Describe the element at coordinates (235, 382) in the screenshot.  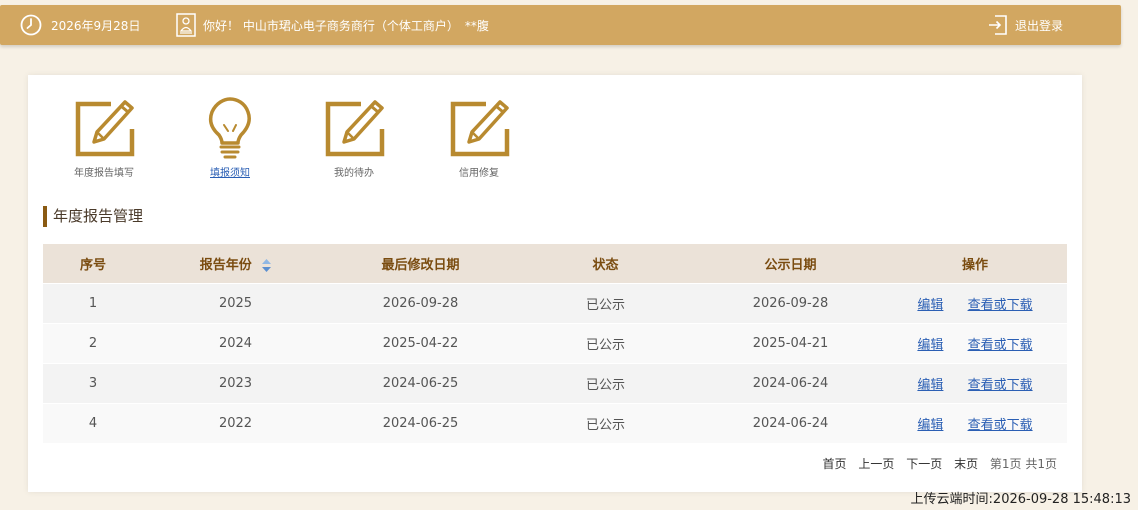
I see `cell-year: 2023` at that location.